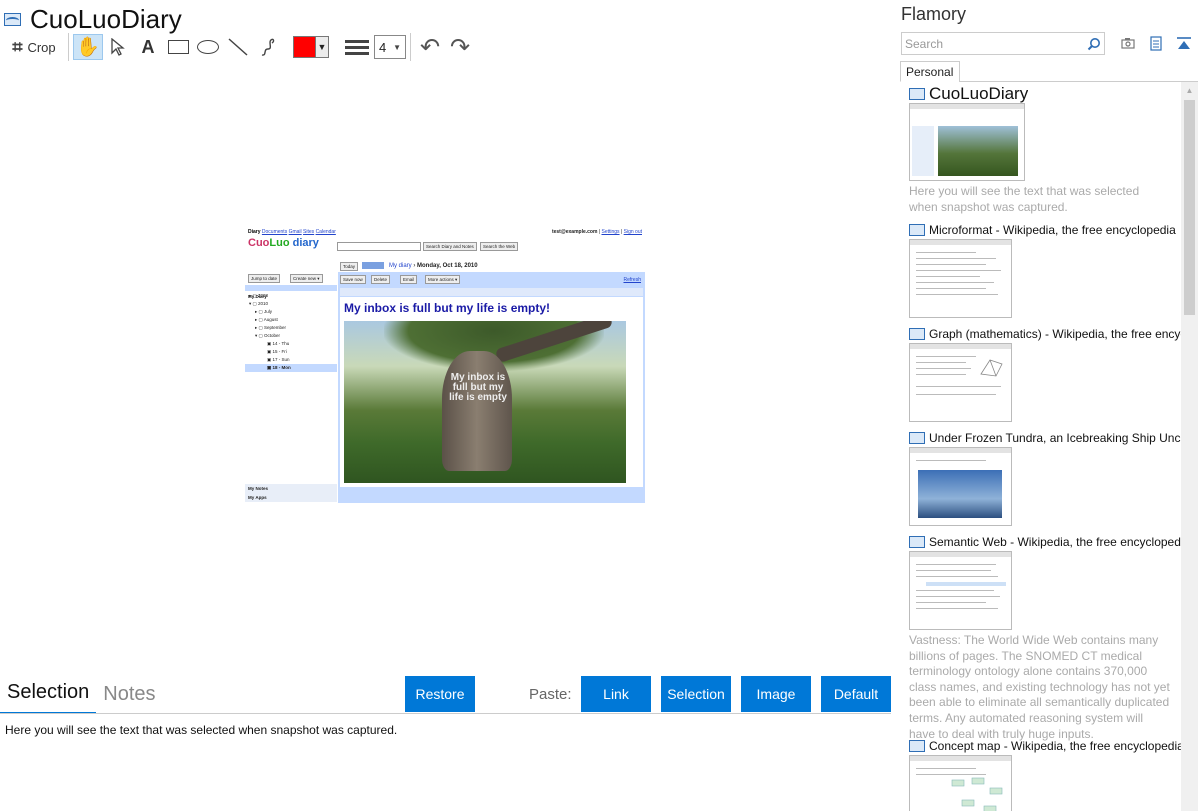  I want to click on snapshot-tree-item: ▾ ▢ October, so click(268, 335).